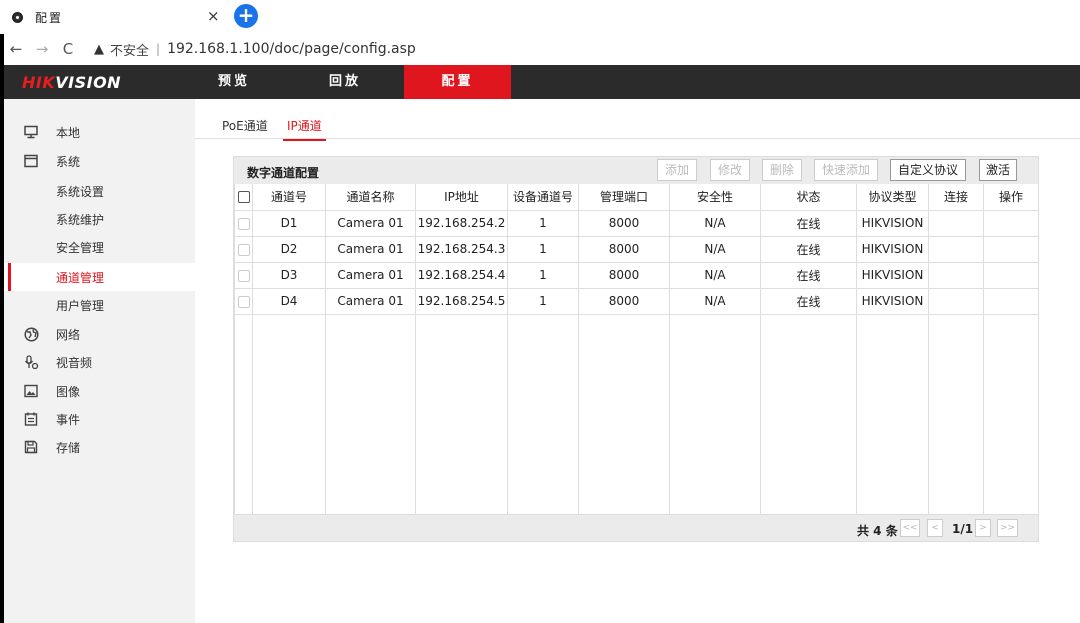 The width and height of the screenshot is (1080, 623). I want to click on sidebar-item-system-maintenance: 系统维护, so click(99, 219).